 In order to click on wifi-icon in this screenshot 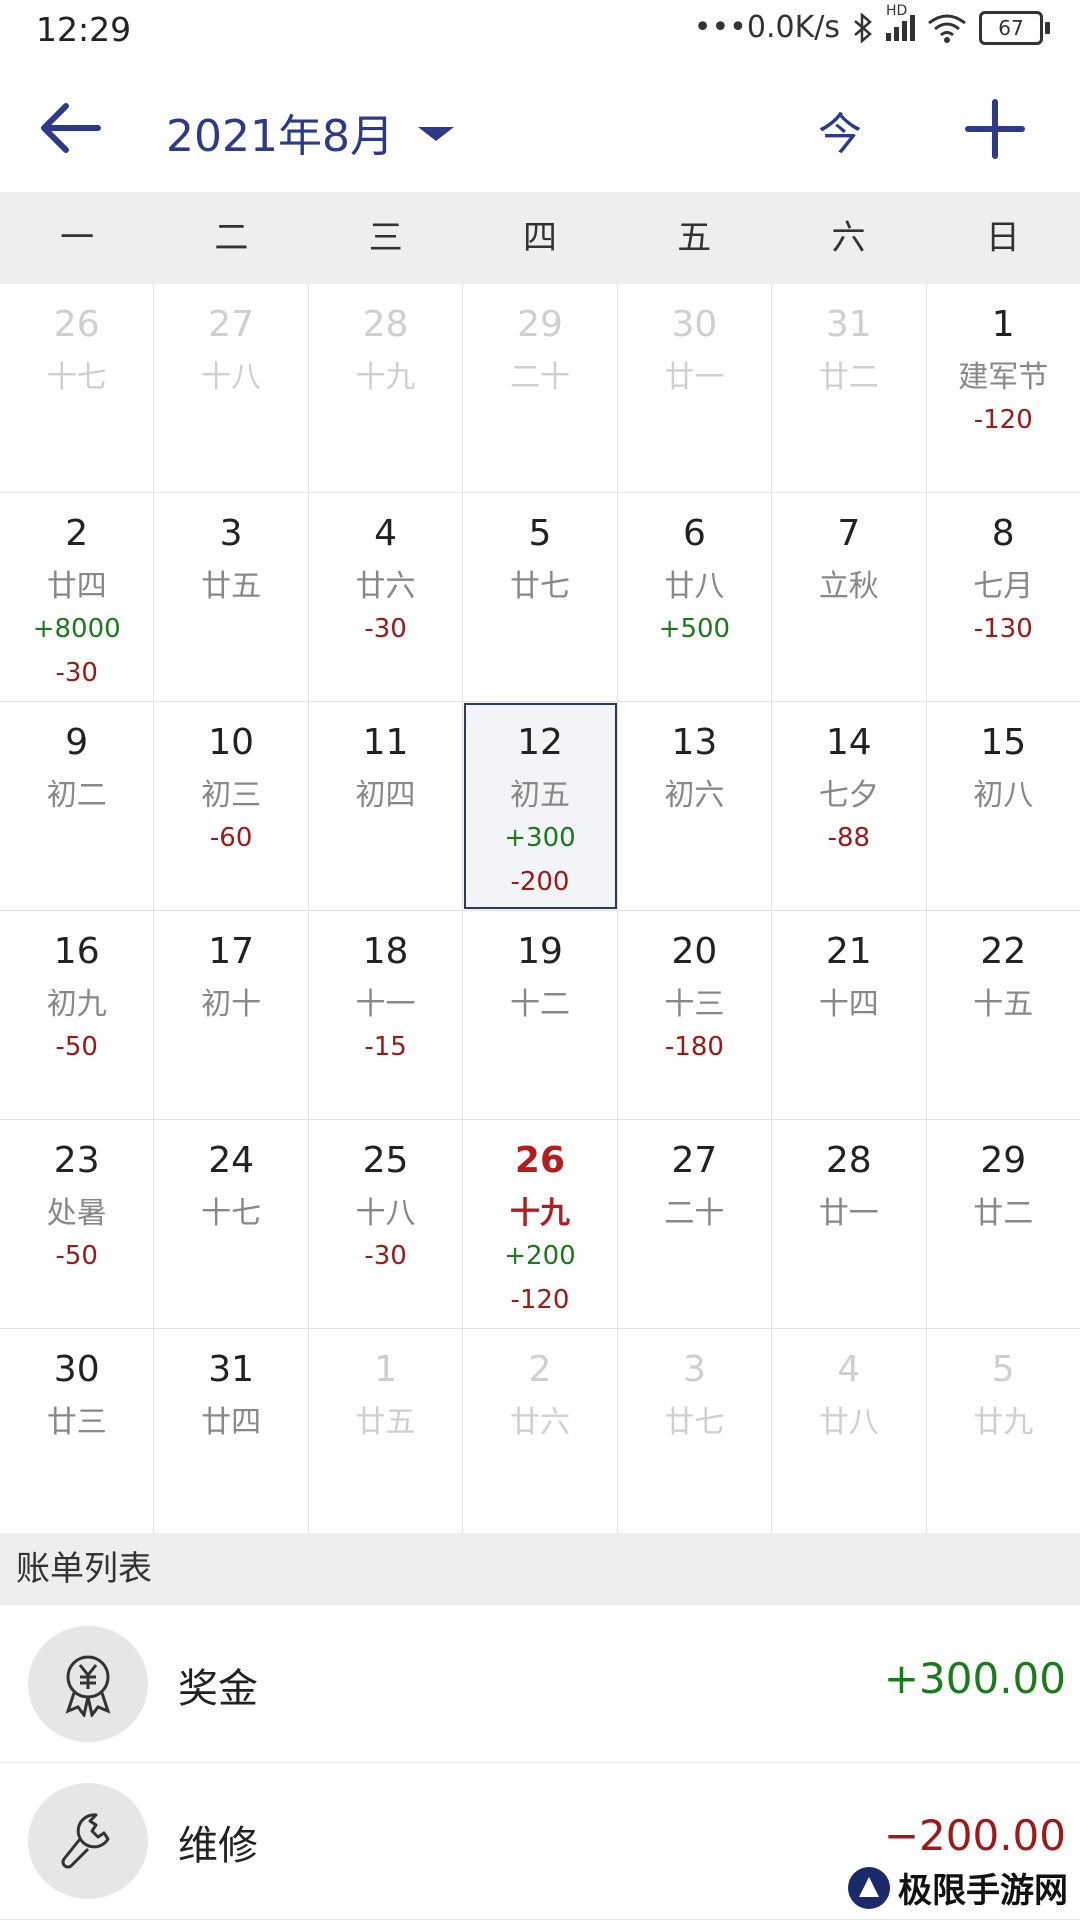, I will do `click(947, 28)`.